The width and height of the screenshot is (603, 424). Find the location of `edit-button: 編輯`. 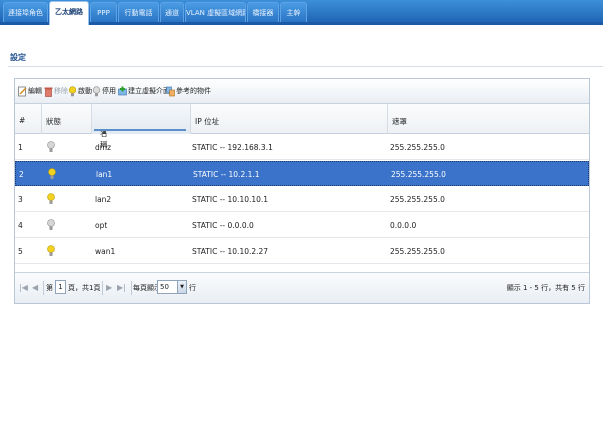

edit-button: 編輯 is located at coordinates (30, 91).